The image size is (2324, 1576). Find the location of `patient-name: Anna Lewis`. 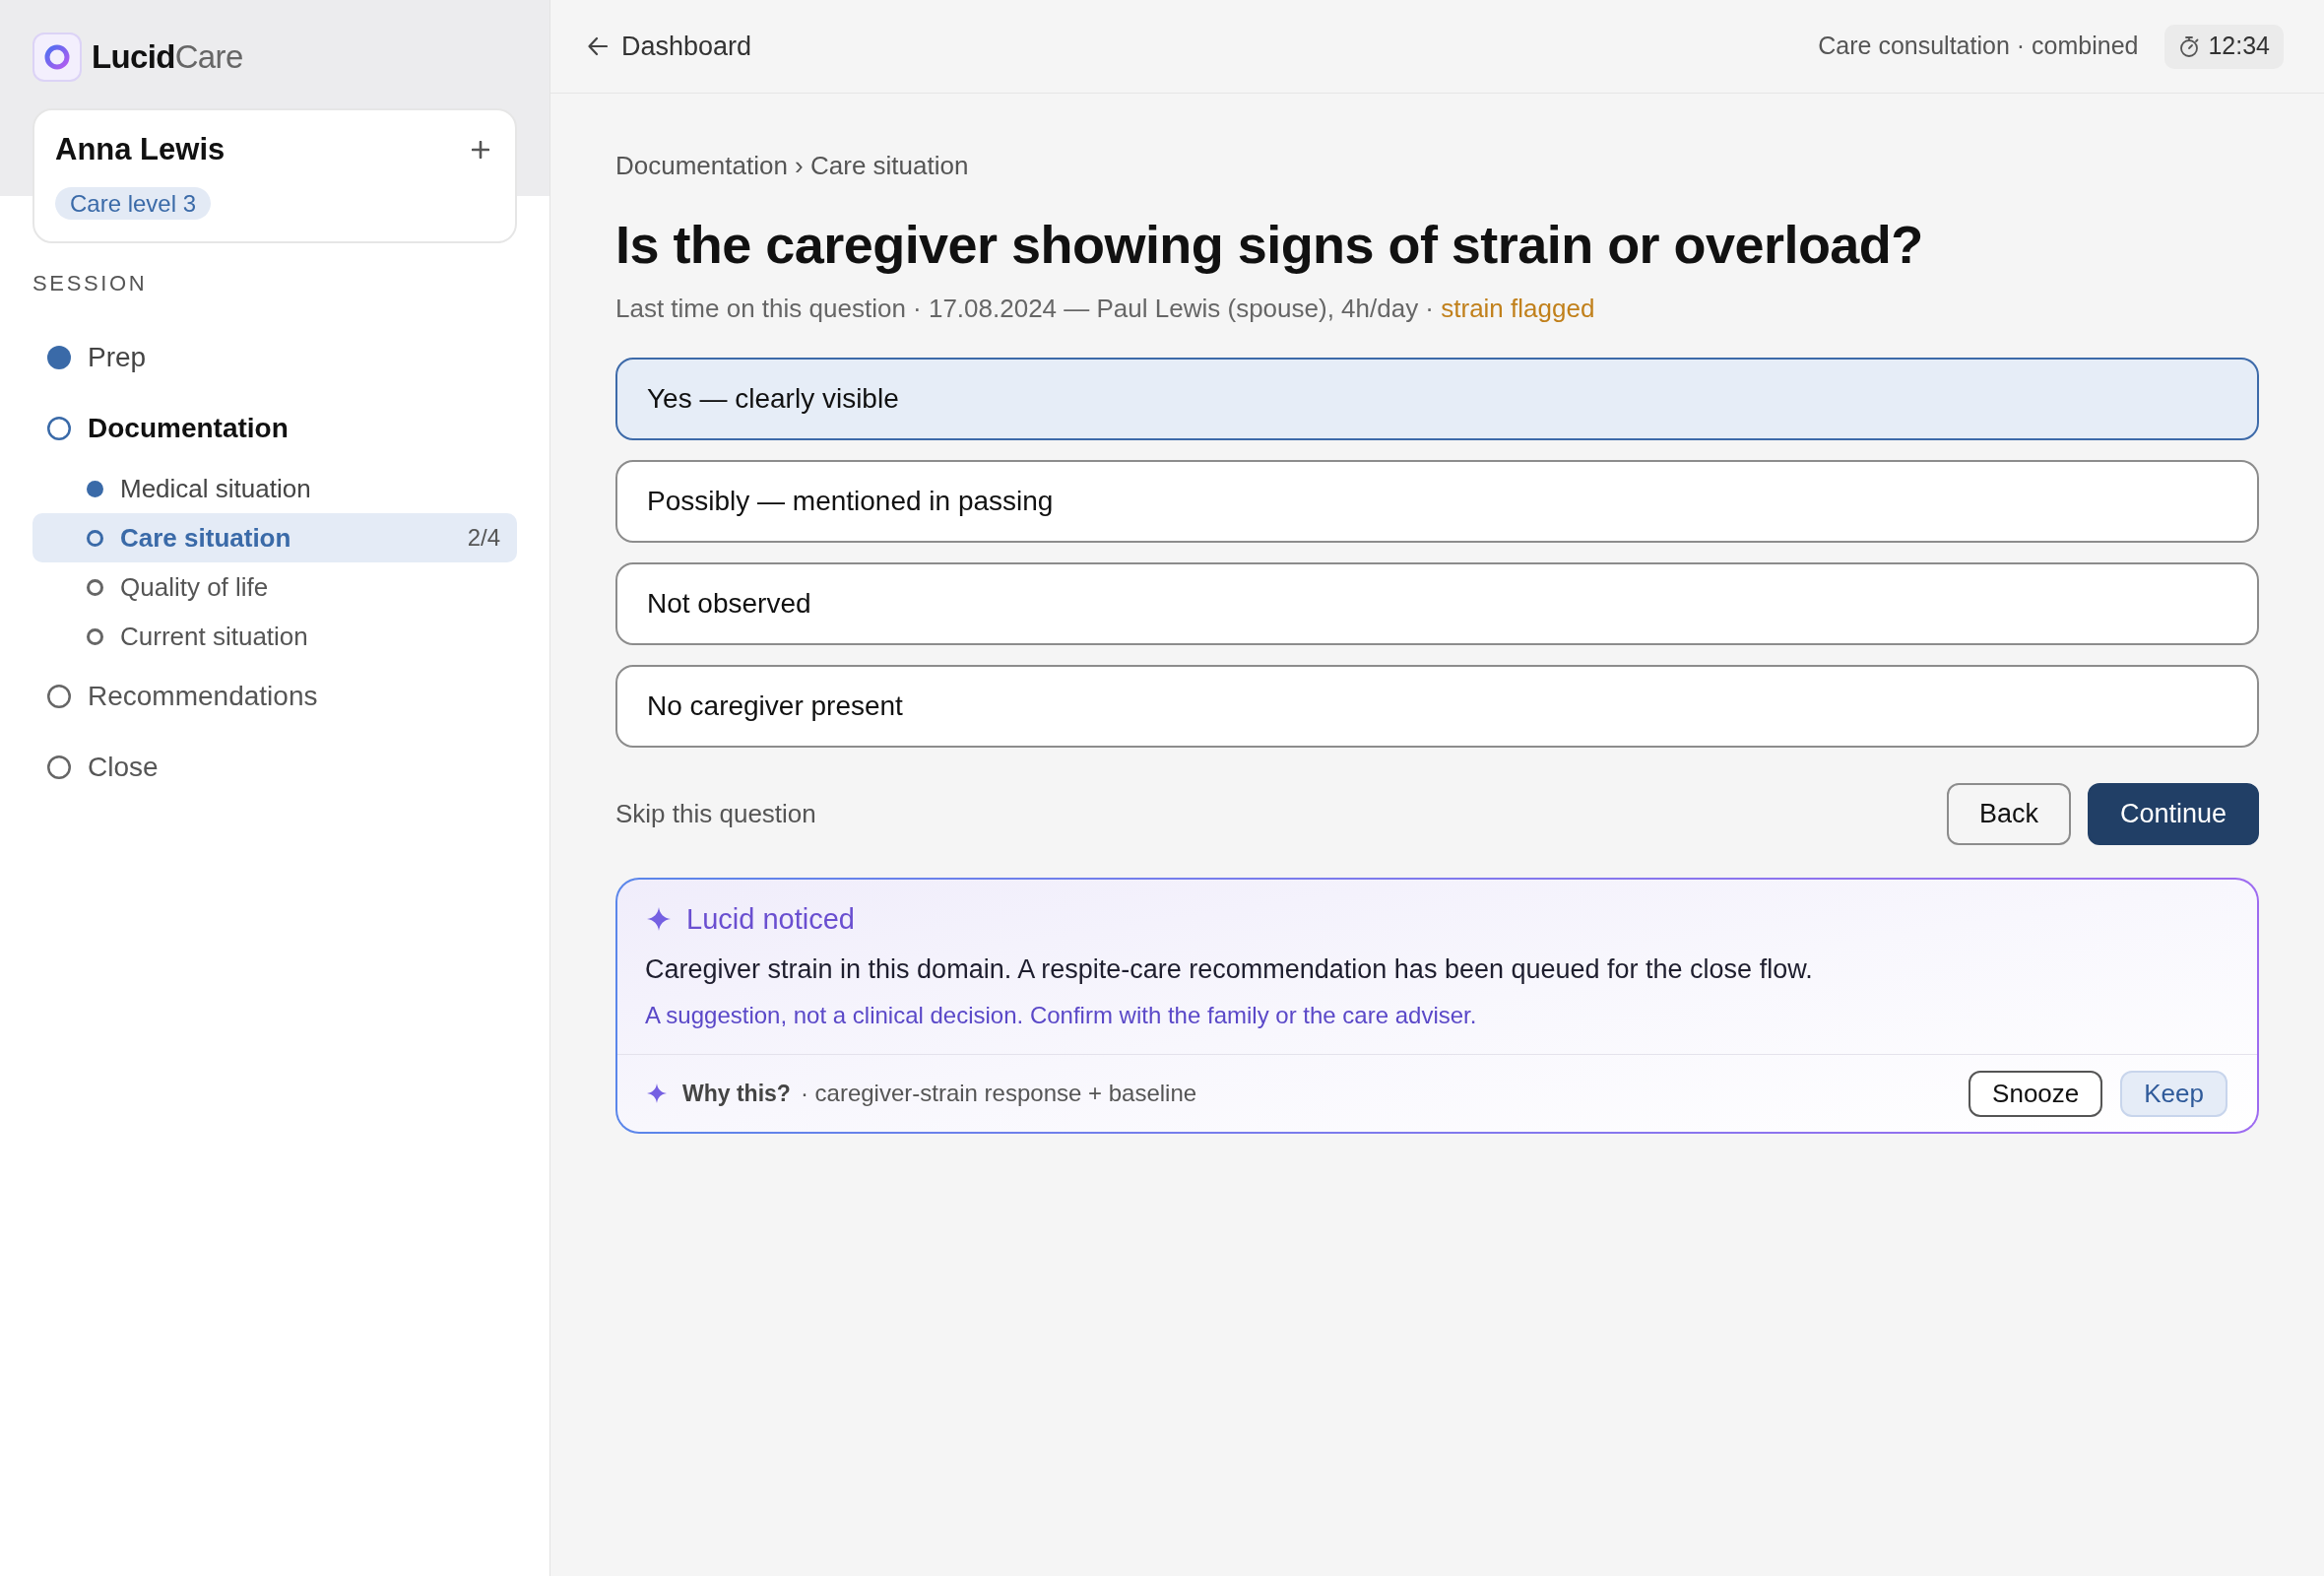

patient-name: Anna Lewis is located at coordinates (140, 149).